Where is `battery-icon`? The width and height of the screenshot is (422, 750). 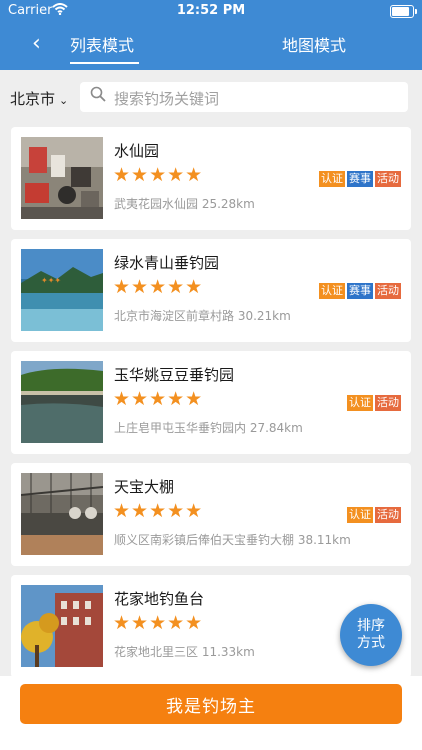
battery-icon is located at coordinates (403, 11).